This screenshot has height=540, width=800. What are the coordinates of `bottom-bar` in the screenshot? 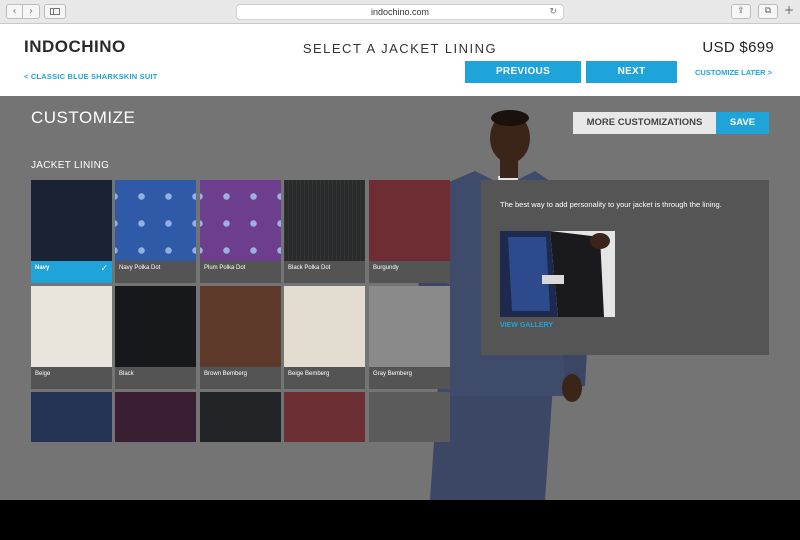 It's located at (400, 520).